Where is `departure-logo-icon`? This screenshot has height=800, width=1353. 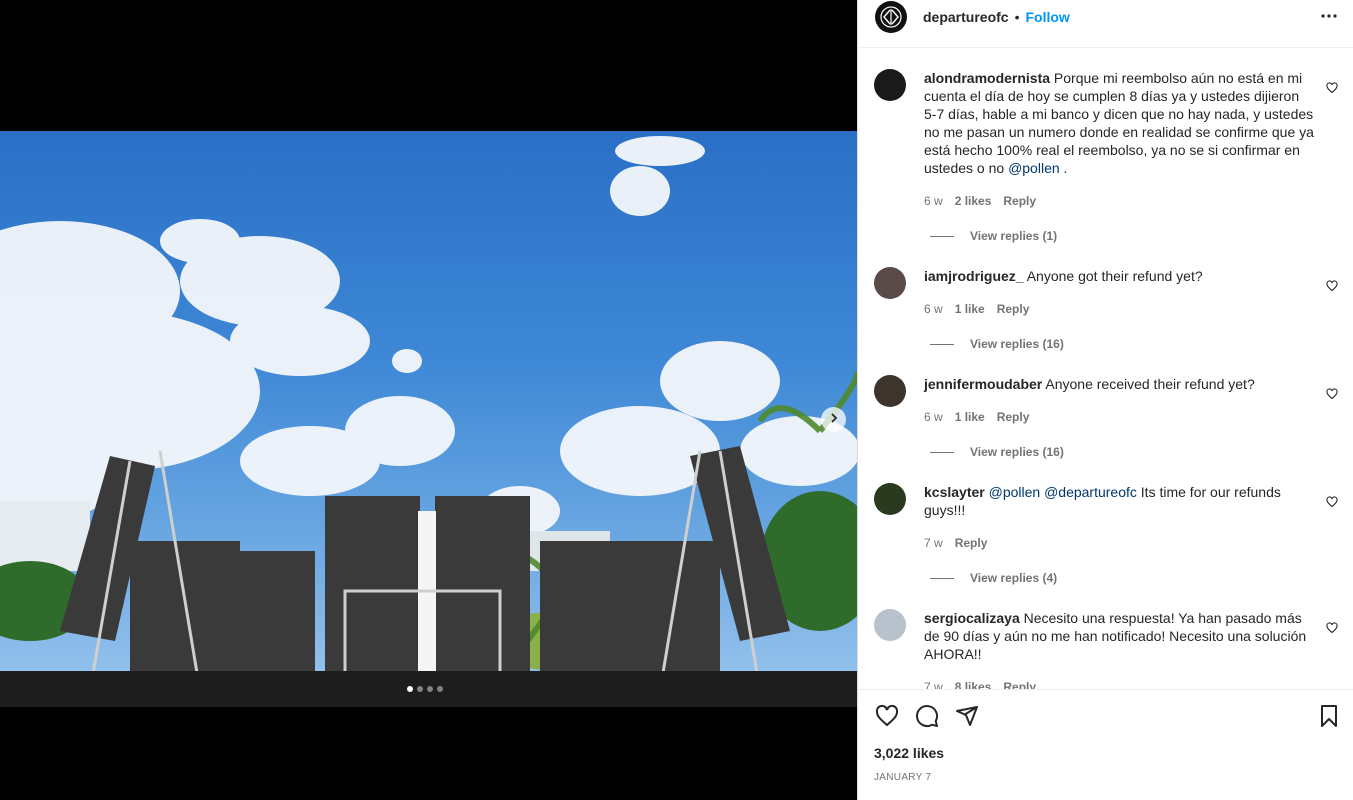 departure-logo-icon is located at coordinates (891, 16).